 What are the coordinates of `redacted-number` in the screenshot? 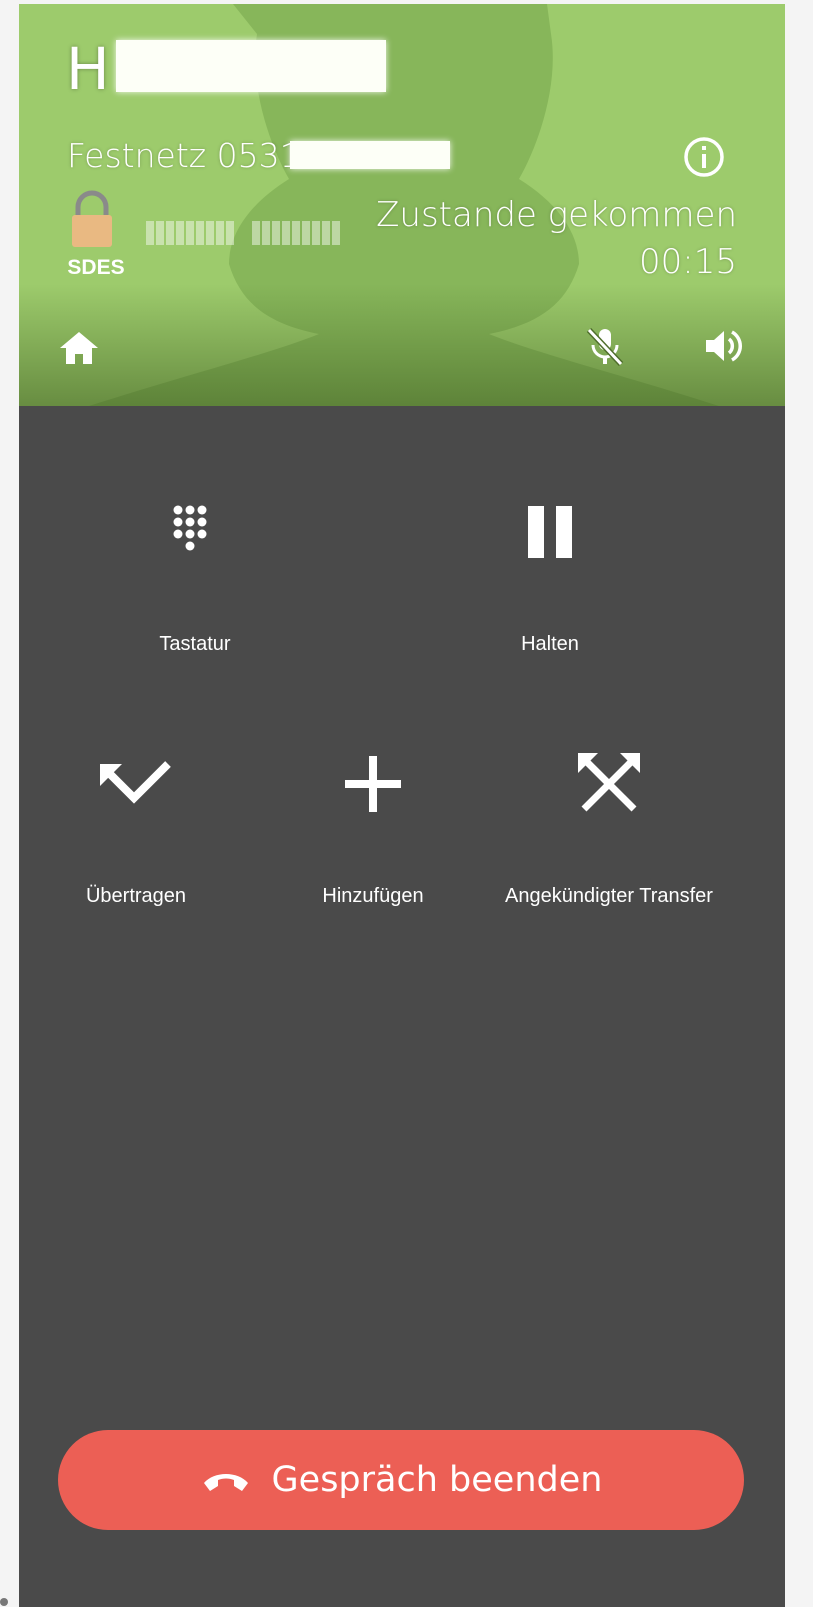 It's located at (370, 155).